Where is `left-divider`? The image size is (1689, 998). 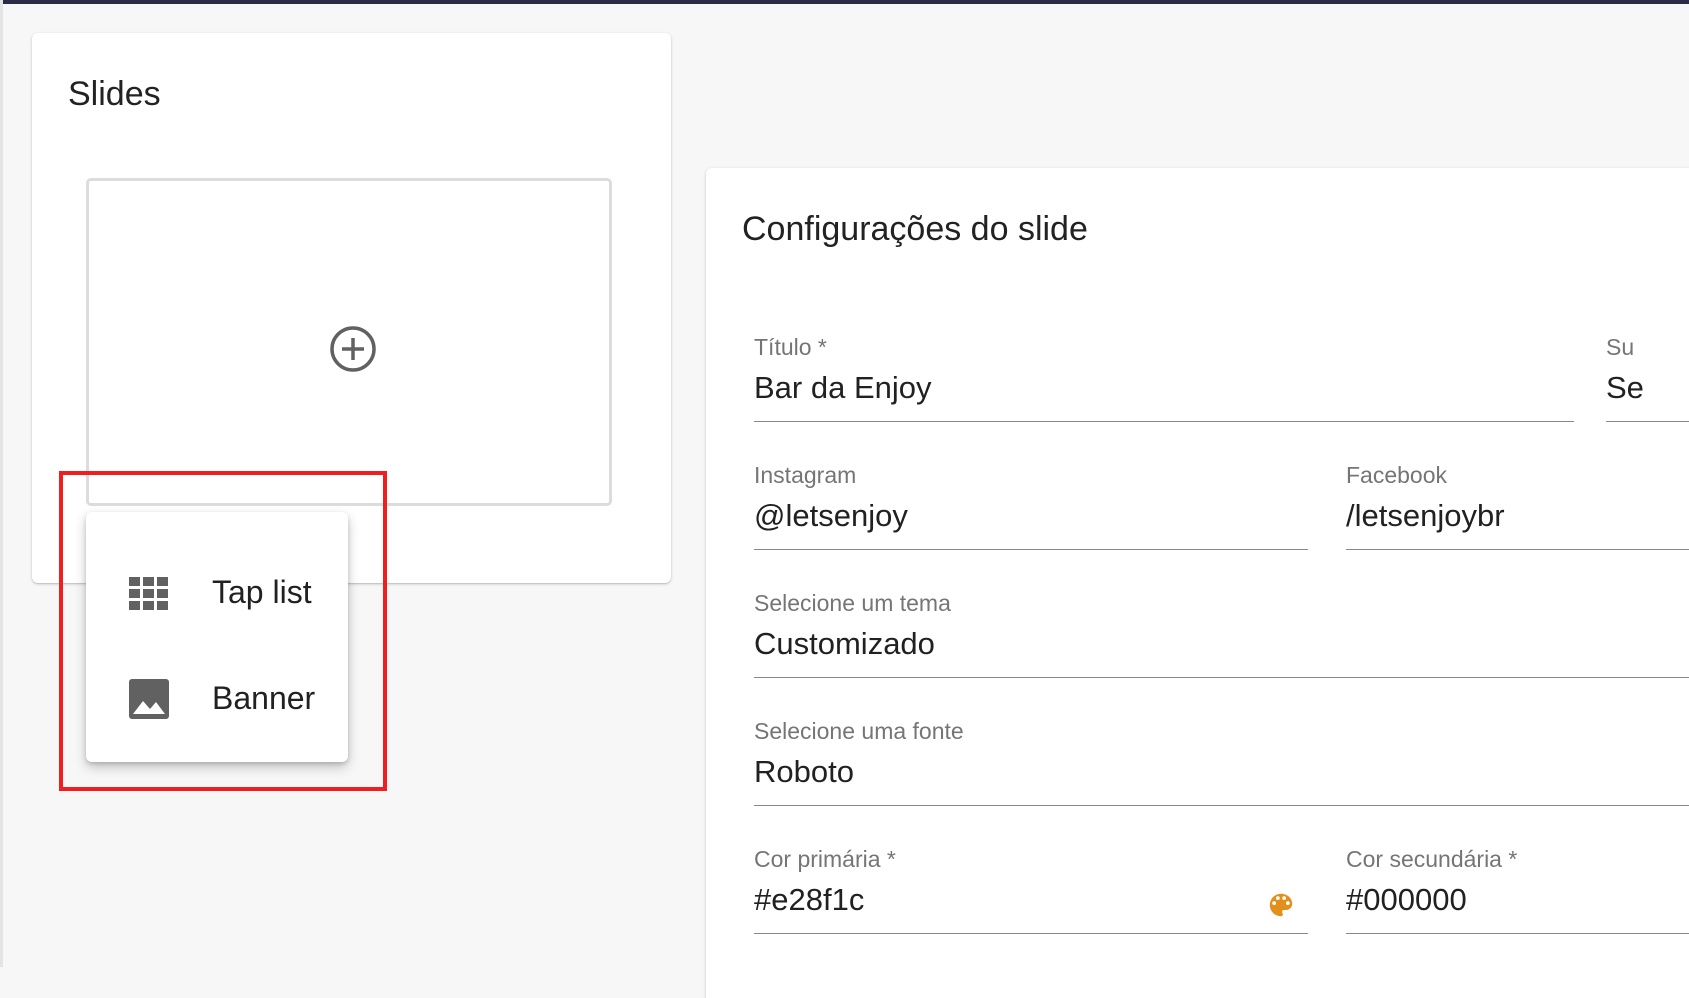
left-divider is located at coordinates (1, 483).